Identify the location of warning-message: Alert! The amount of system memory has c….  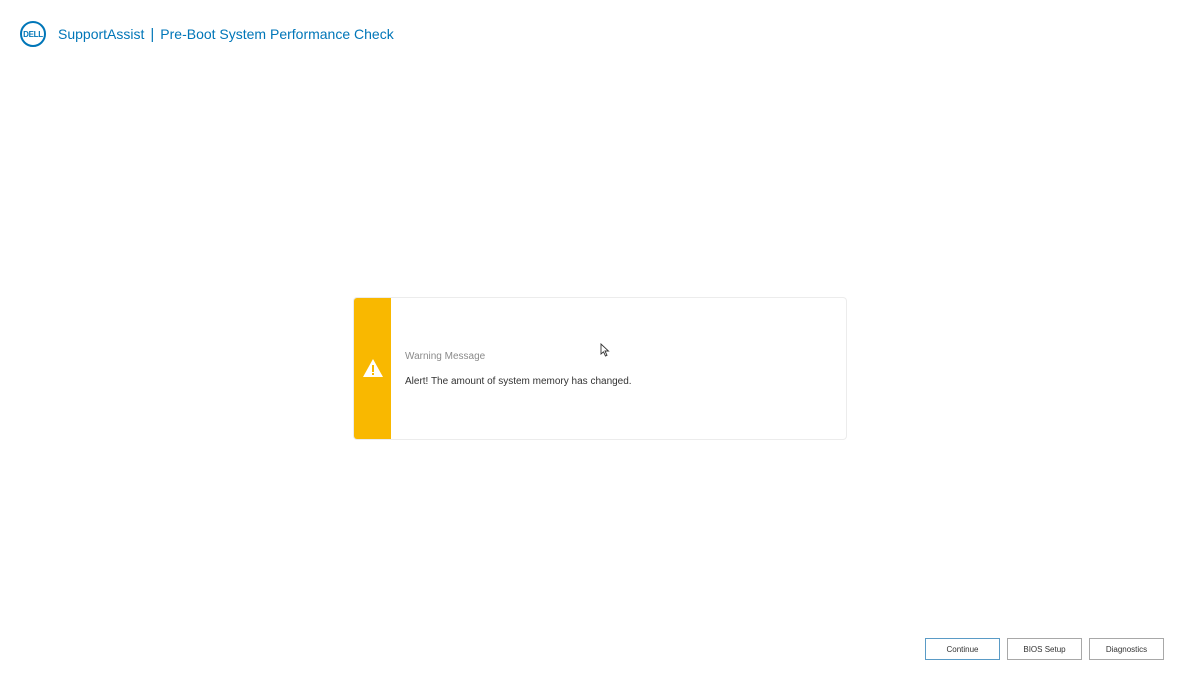
(518, 381).